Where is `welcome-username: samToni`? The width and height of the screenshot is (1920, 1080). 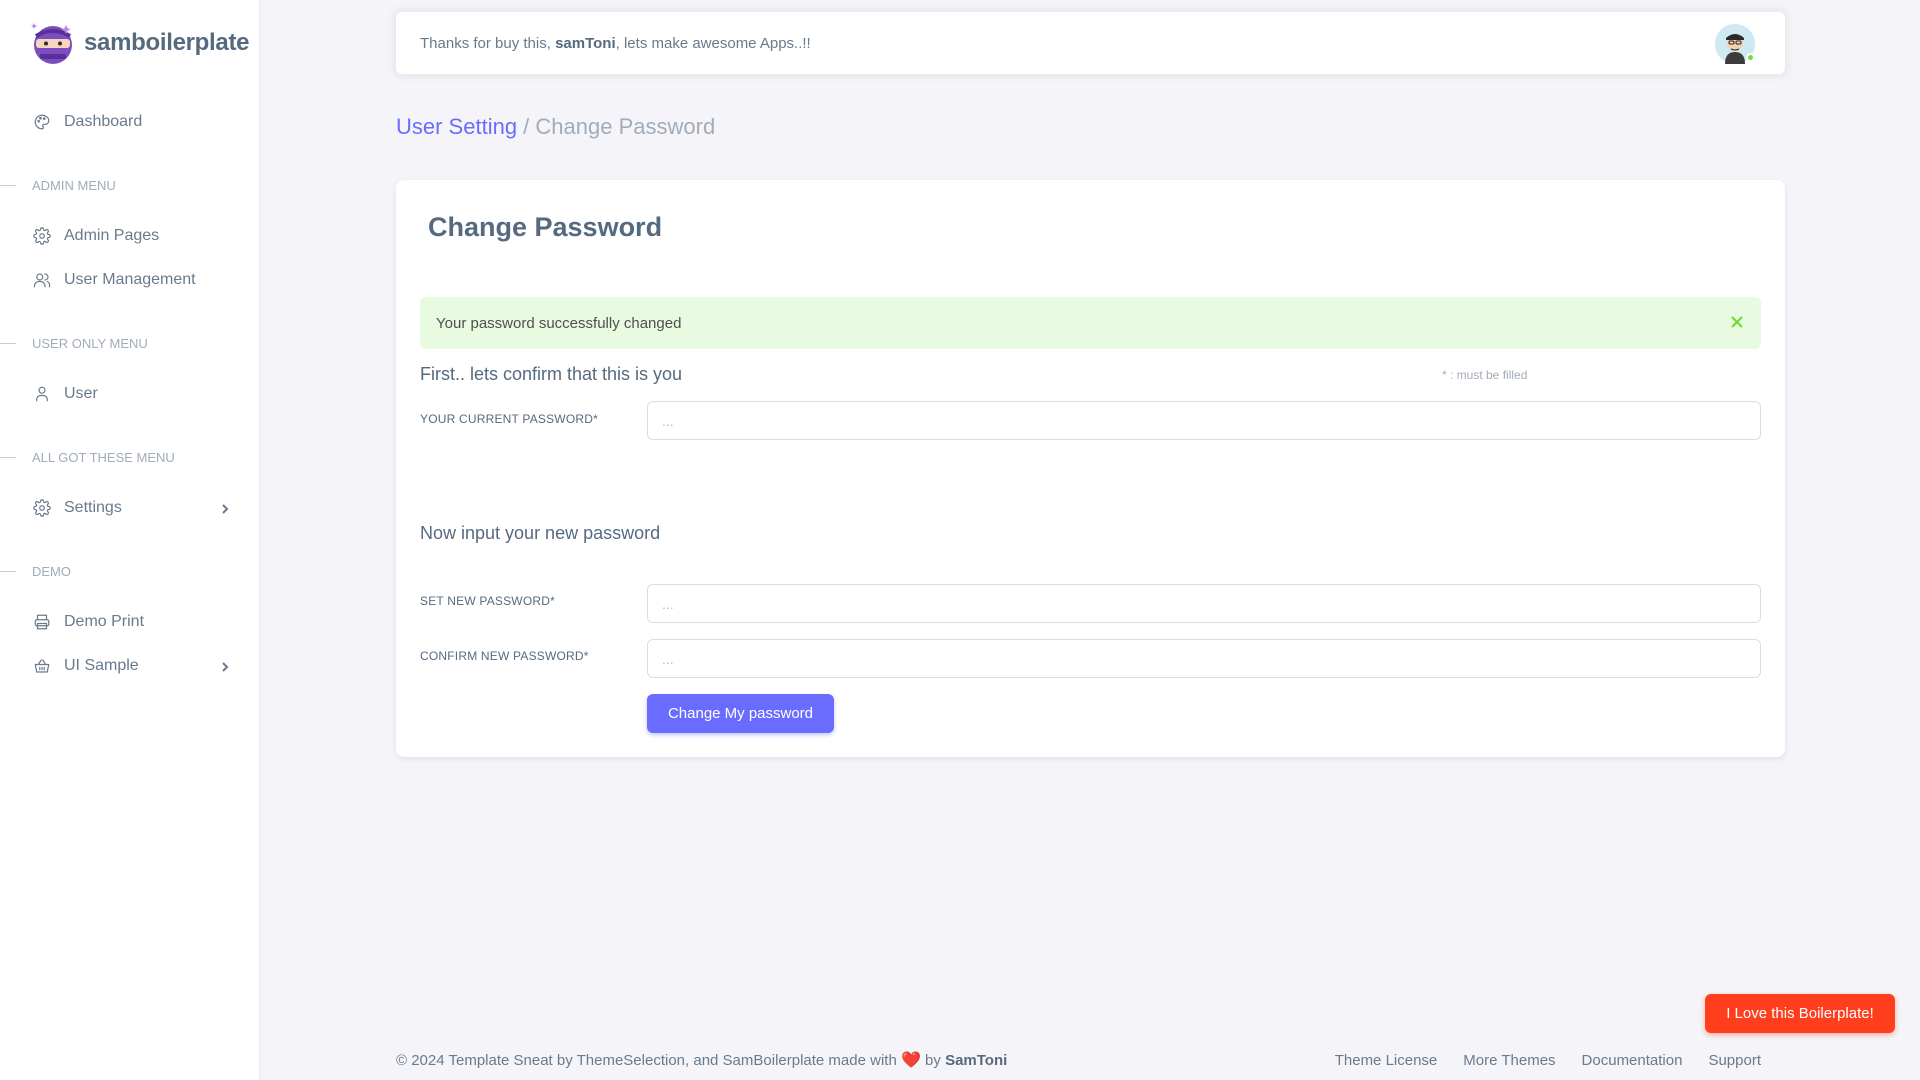
welcome-username: samToni is located at coordinates (585, 43).